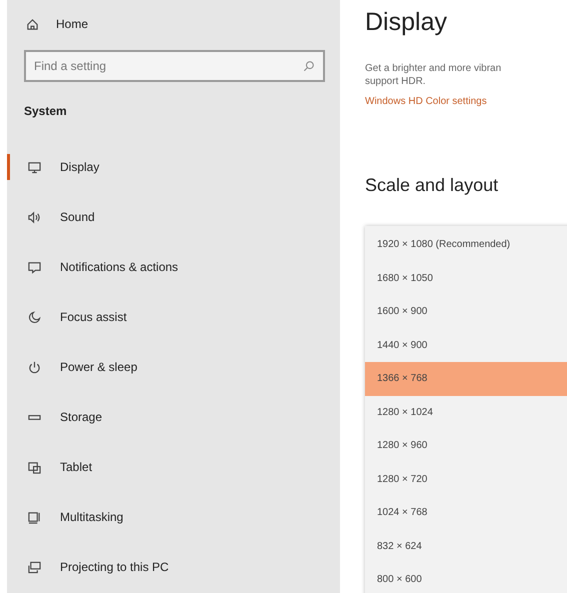  Describe the element at coordinates (466, 345) in the screenshot. I see `resolution-option: 1440 × 900` at that location.